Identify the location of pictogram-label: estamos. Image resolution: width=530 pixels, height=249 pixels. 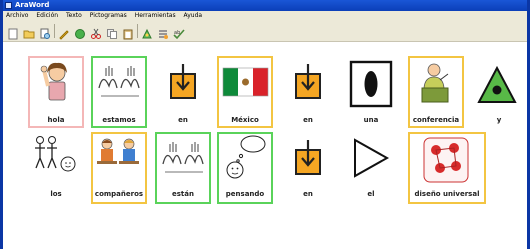
(119, 120).